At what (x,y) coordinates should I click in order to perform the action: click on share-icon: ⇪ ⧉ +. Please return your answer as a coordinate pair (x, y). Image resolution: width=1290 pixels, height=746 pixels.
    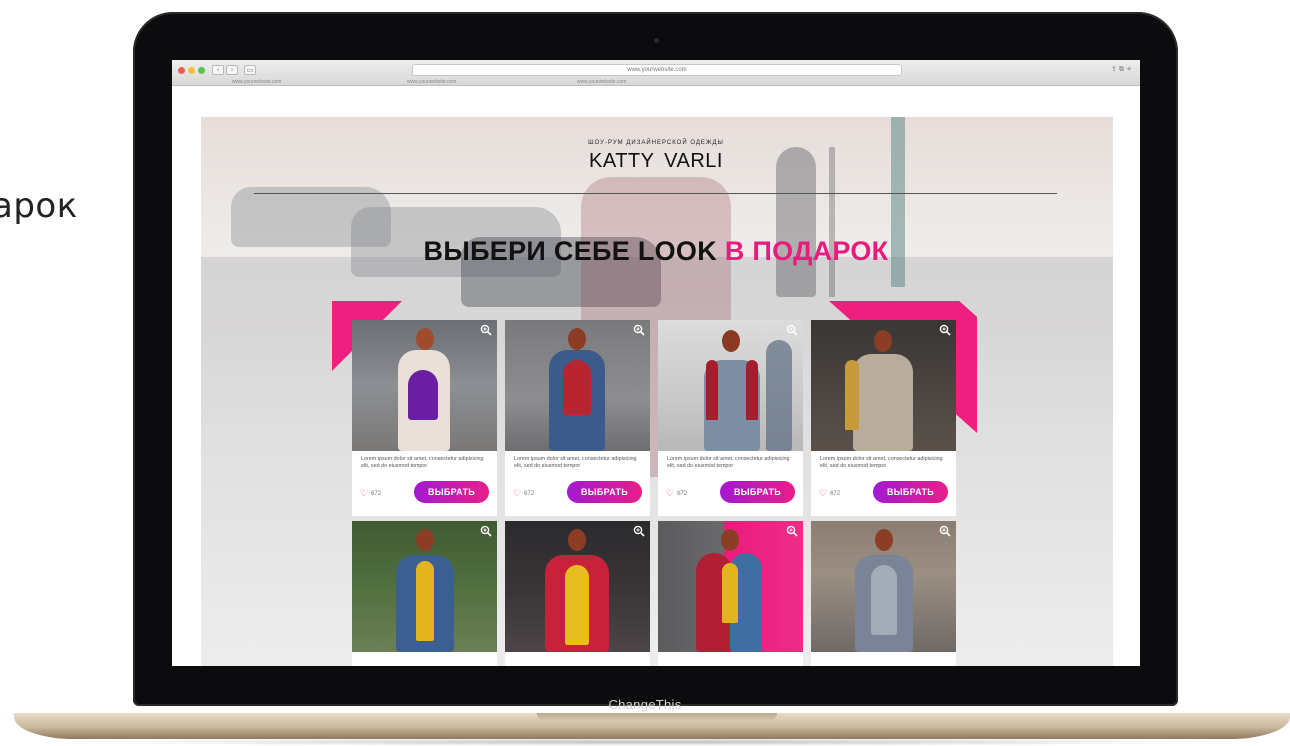
    Looking at the image, I should click on (1107, 70).